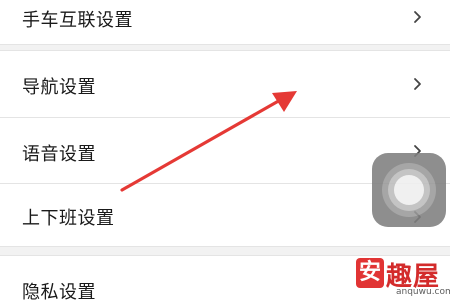  I want to click on row-label: 上下班设置, so click(68, 218).